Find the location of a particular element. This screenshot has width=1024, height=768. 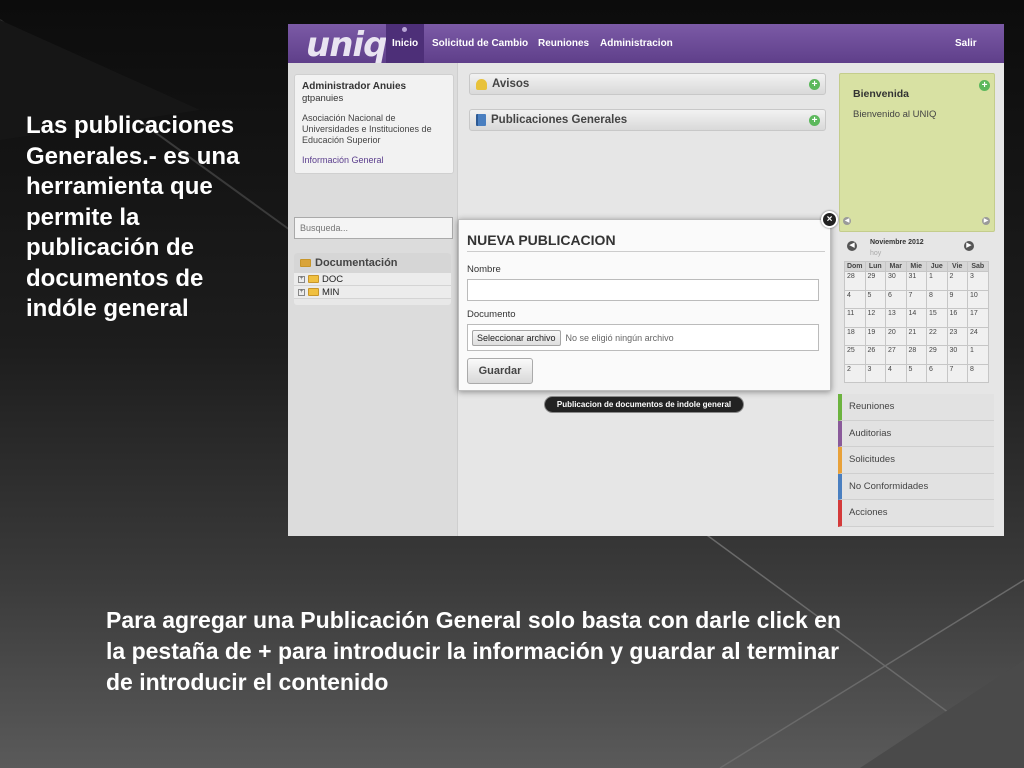

nav-inicio: Inicio is located at coordinates (405, 43).